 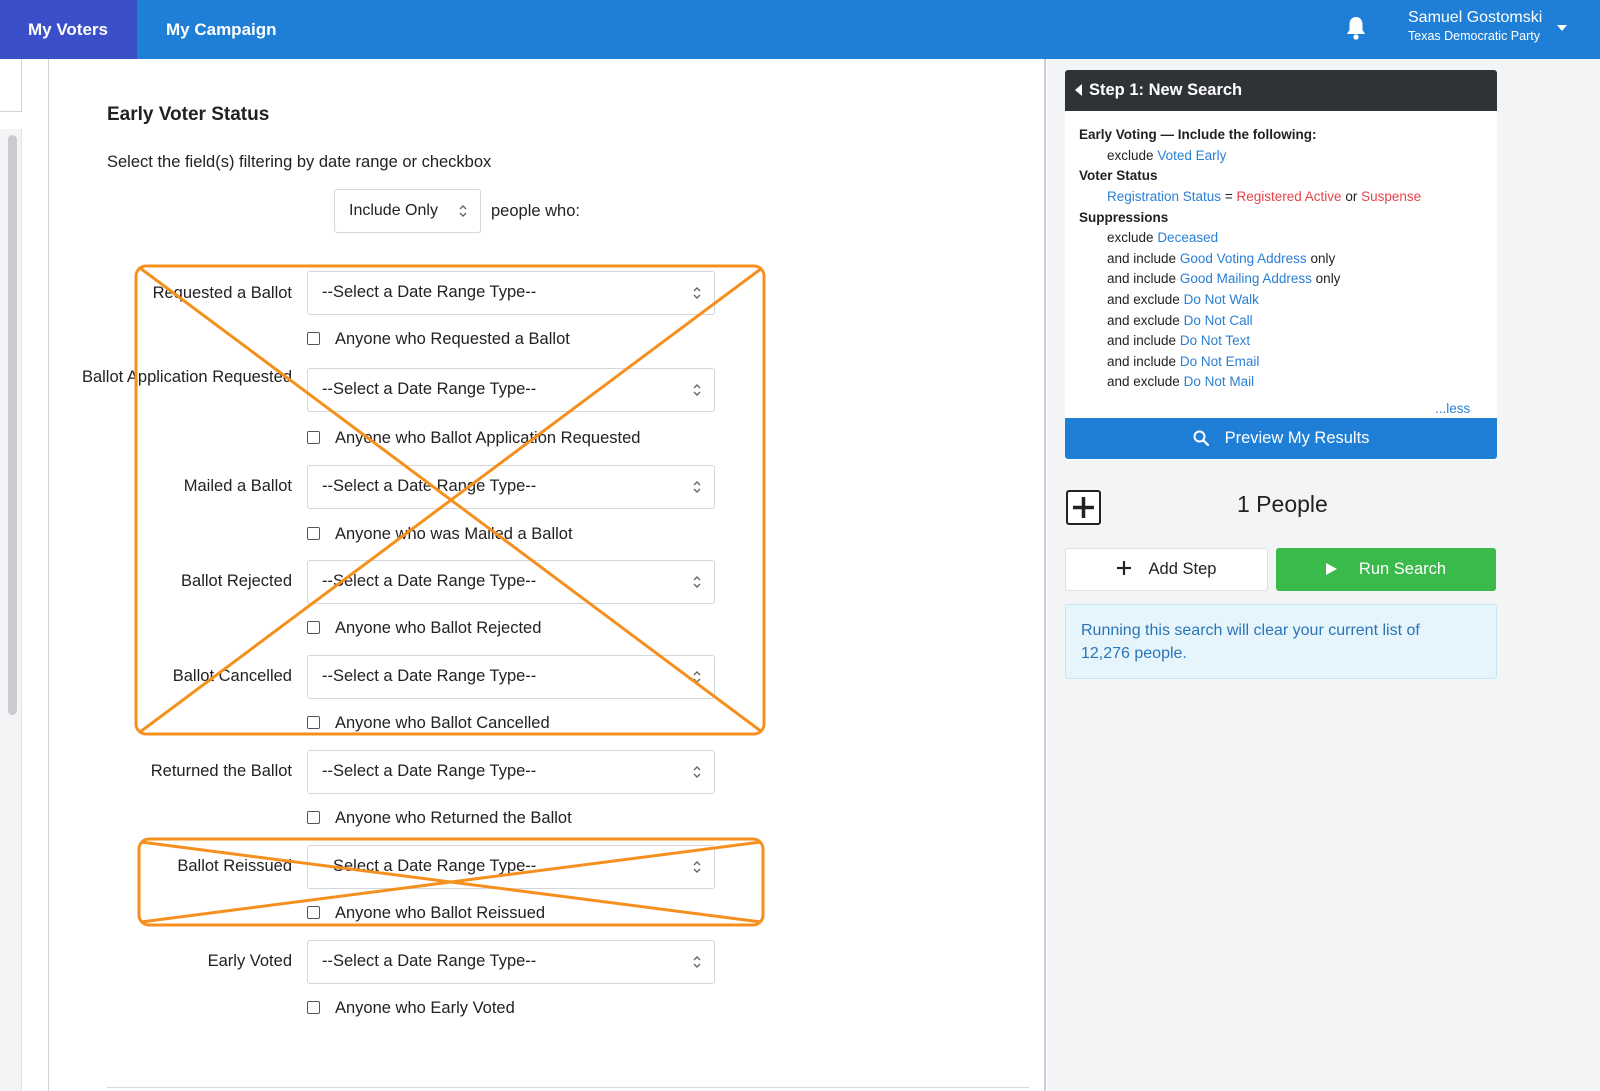 What do you see at coordinates (1221, 299) in the screenshot?
I see `criteria-link: Do Not Walk` at bounding box center [1221, 299].